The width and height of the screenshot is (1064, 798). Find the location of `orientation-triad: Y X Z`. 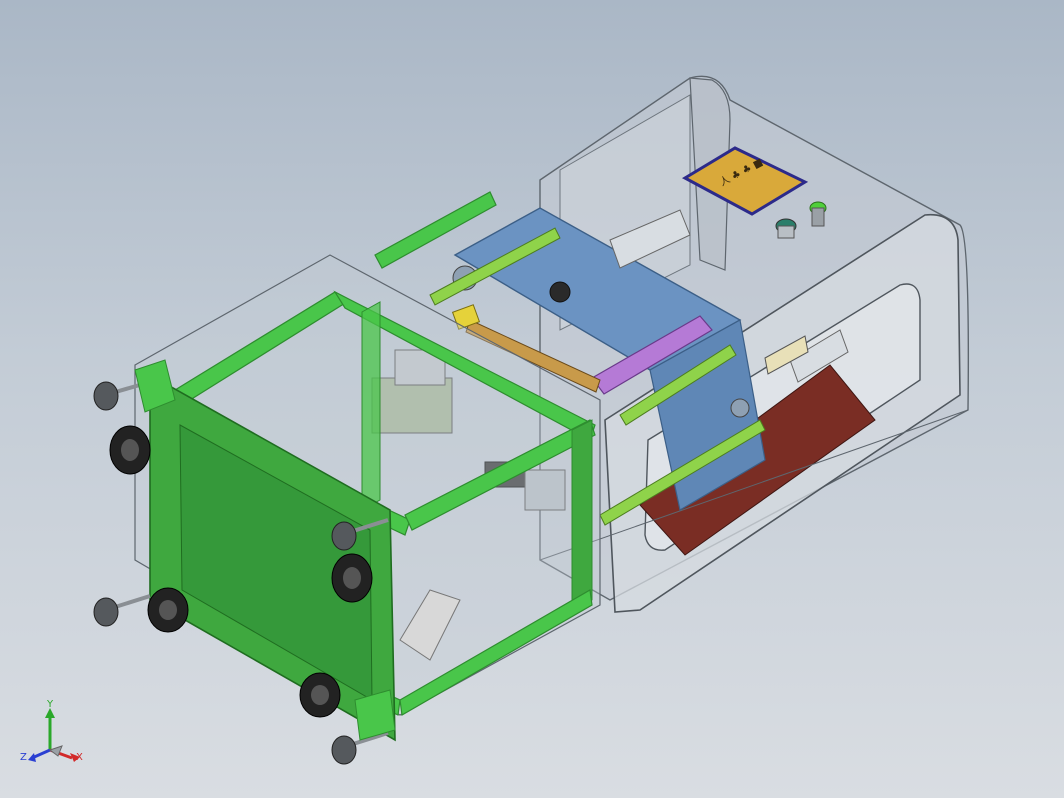

orientation-triad: Y X Z is located at coordinates (51, 731).